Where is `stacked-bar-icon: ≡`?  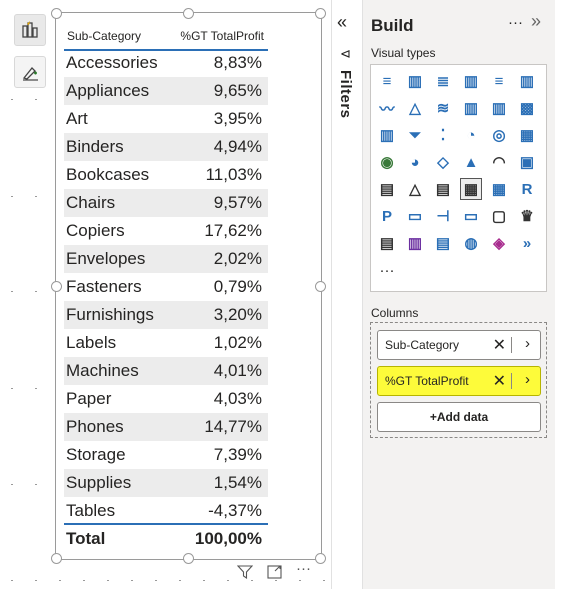
stacked-bar-icon: ≡ is located at coordinates (387, 81).